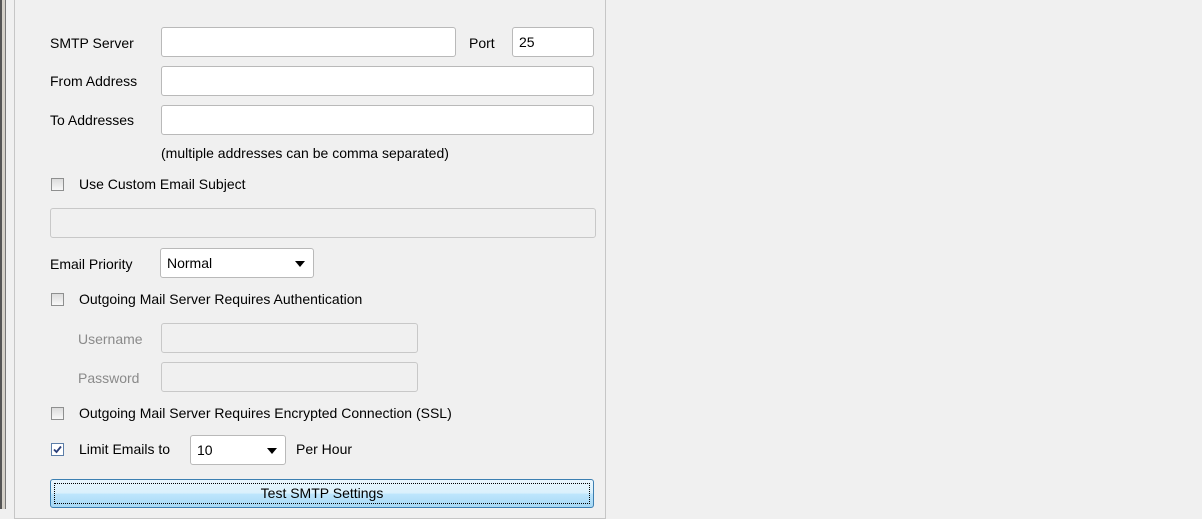 The image size is (1202, 519). What do you see at coordinates (238, 450) in the screenshot?
I see `limit-emails-select: 10` at bounding box center [238, 450].